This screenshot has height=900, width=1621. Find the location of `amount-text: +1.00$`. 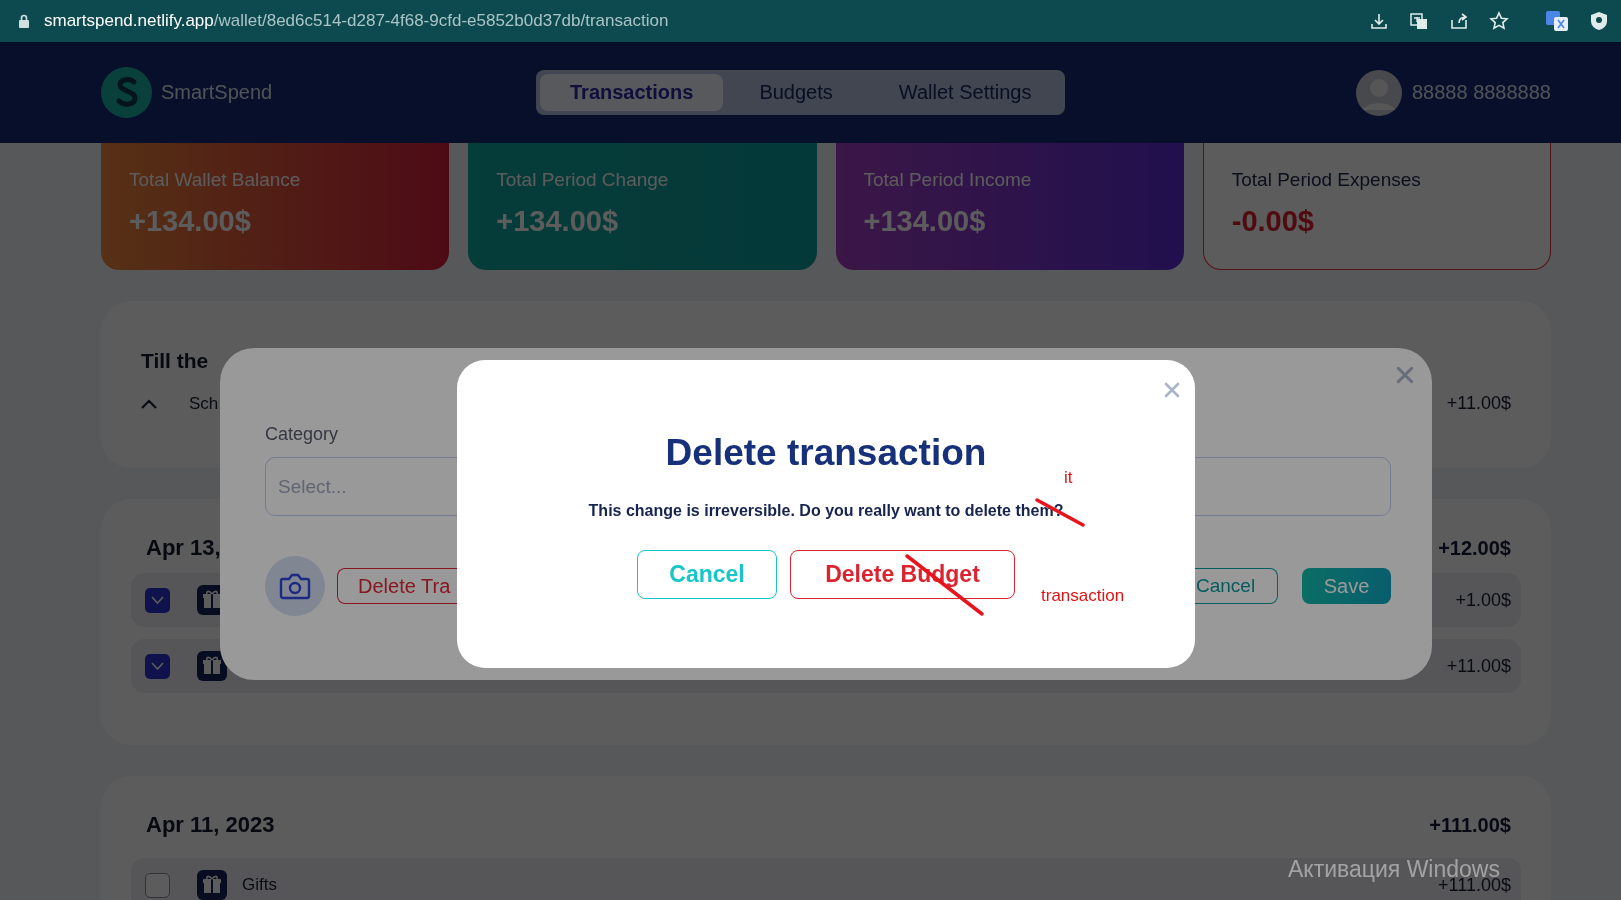

amount-text: +1.00$ is located at coordinates (1483, 600).